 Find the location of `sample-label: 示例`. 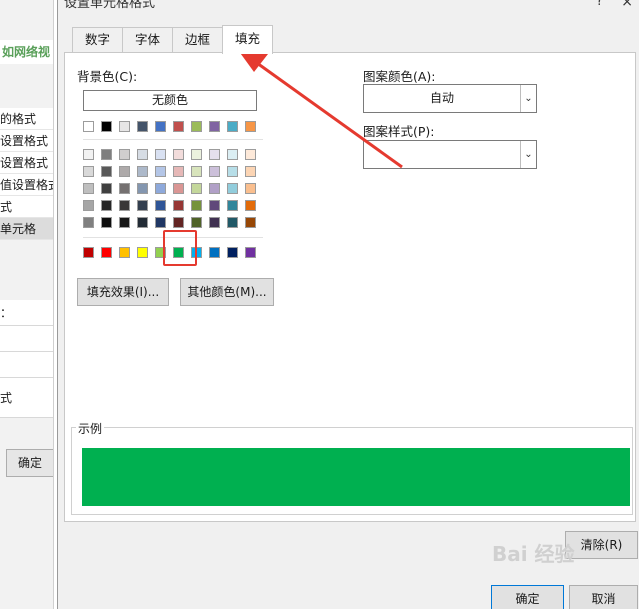

sample-label: 示例 is located at coordinates (90, 428).